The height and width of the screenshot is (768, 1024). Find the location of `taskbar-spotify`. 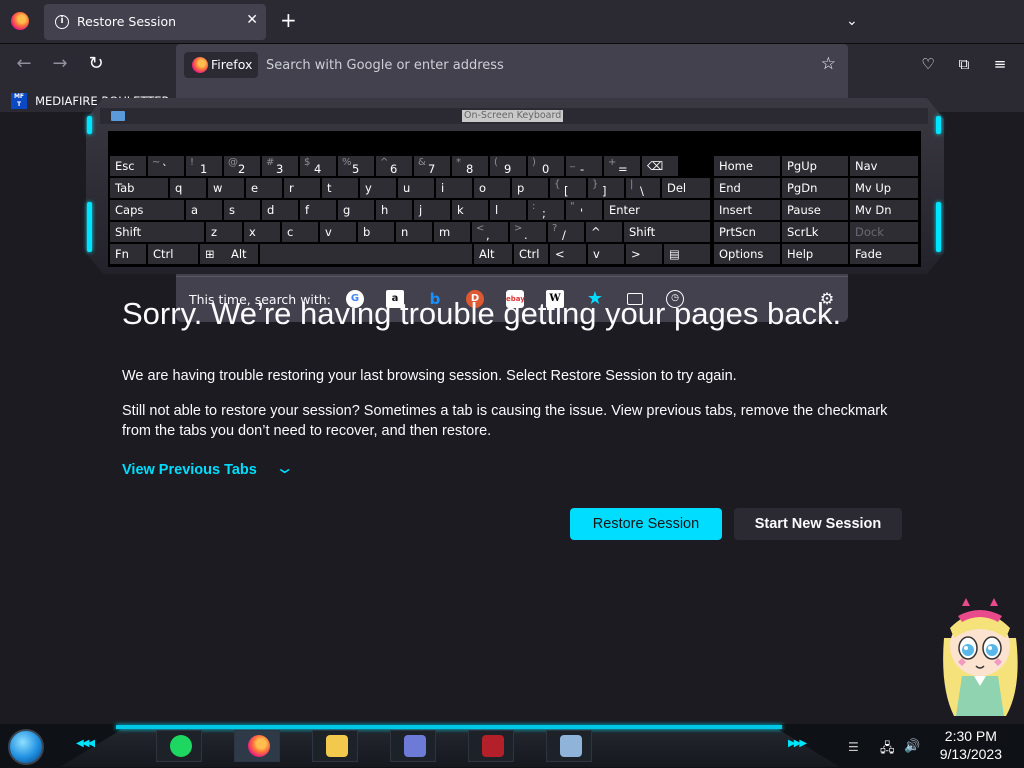

taskbar-spotify is located at coordinates (179, 746).